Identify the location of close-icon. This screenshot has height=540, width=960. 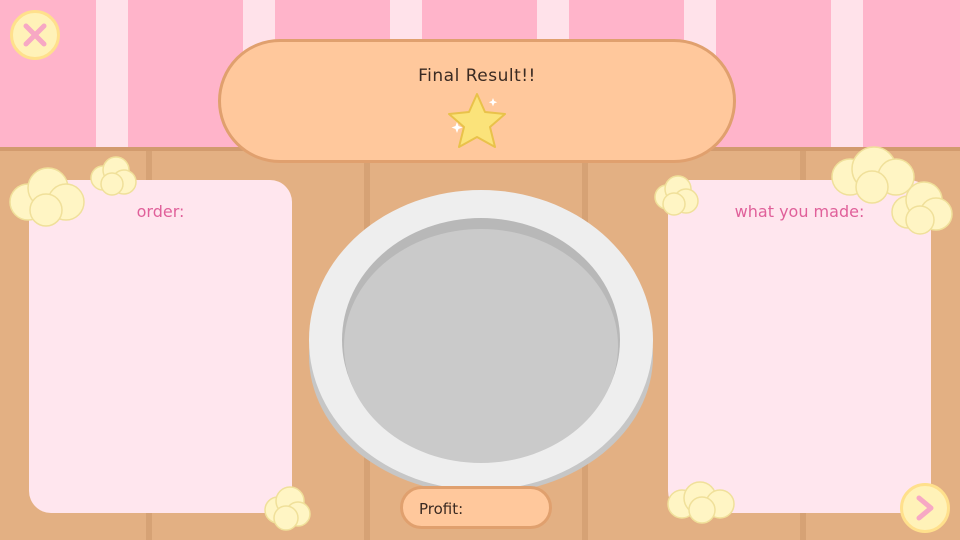
(35, 35).